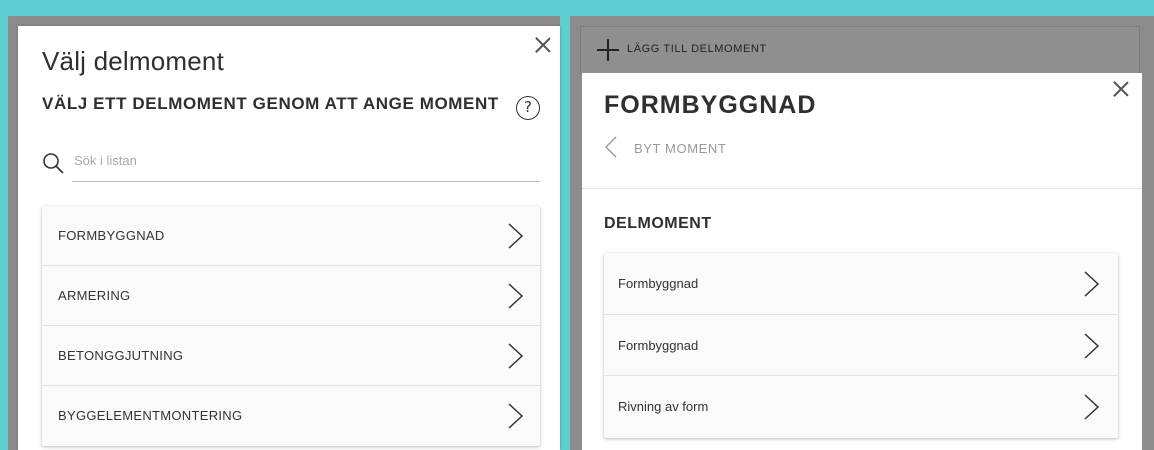 Image resolution: width=1154 pixels, height=450 pixels. Describe the element at coordinates (658, 223) in the screenshot. I see `section-title: DELMOMENT` at that location.